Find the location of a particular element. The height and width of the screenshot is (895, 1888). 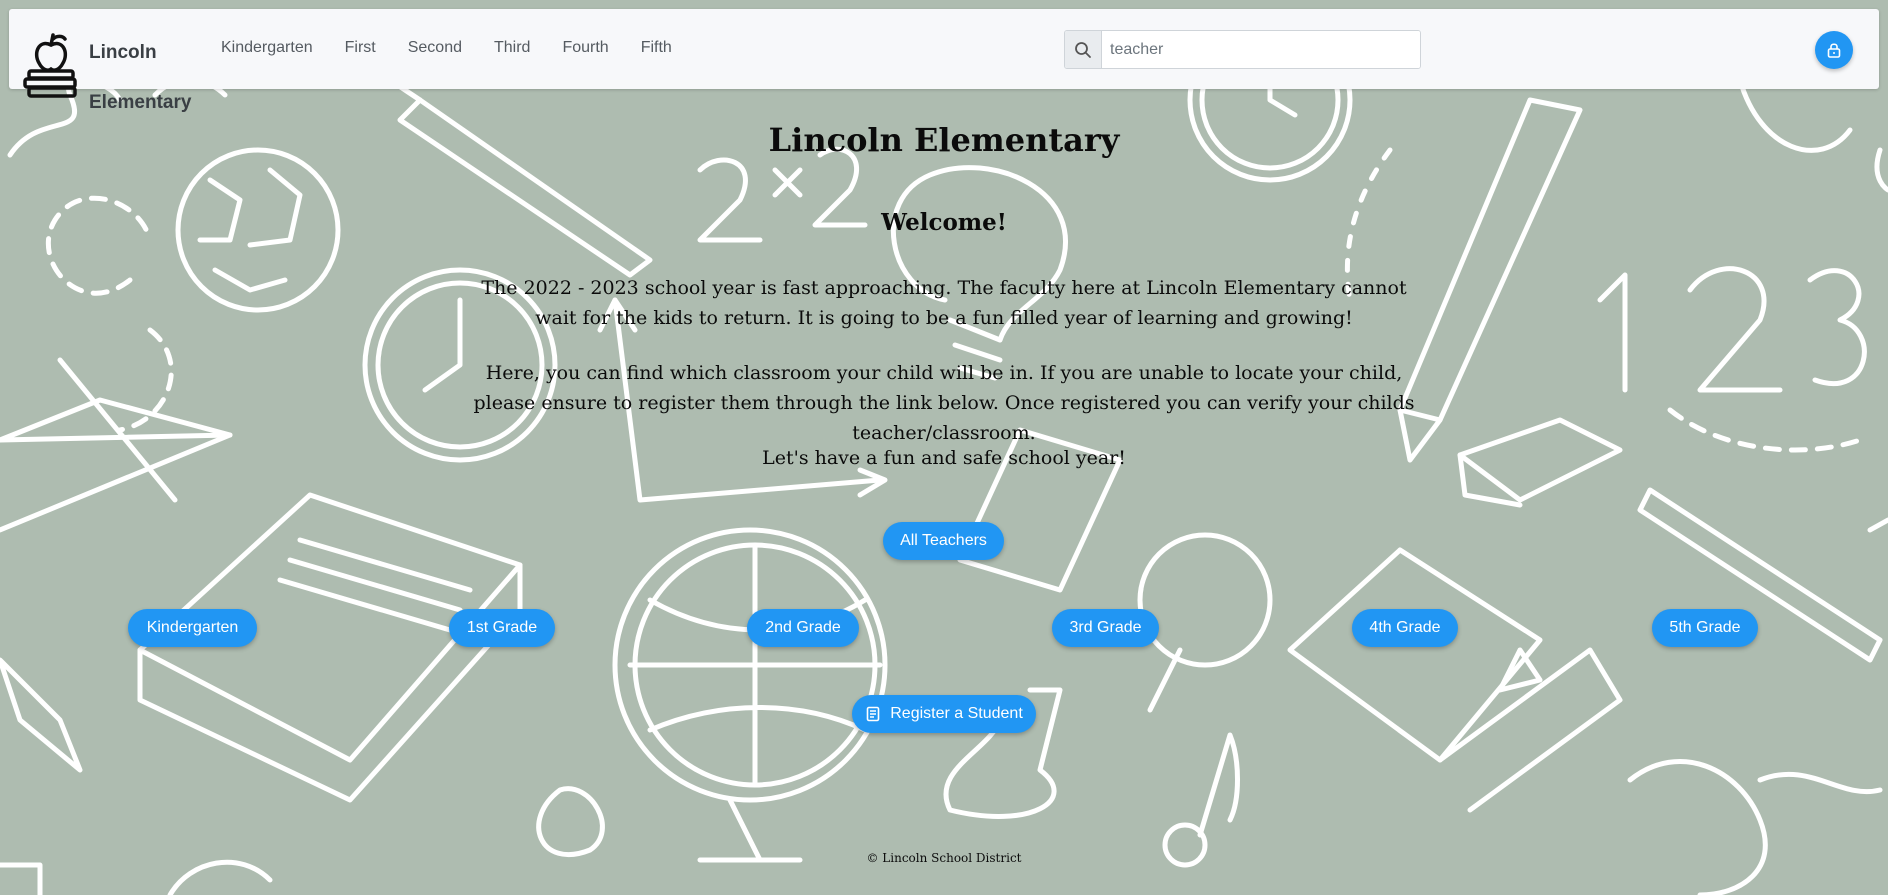

search-box is located at coordinates (1242, 49).